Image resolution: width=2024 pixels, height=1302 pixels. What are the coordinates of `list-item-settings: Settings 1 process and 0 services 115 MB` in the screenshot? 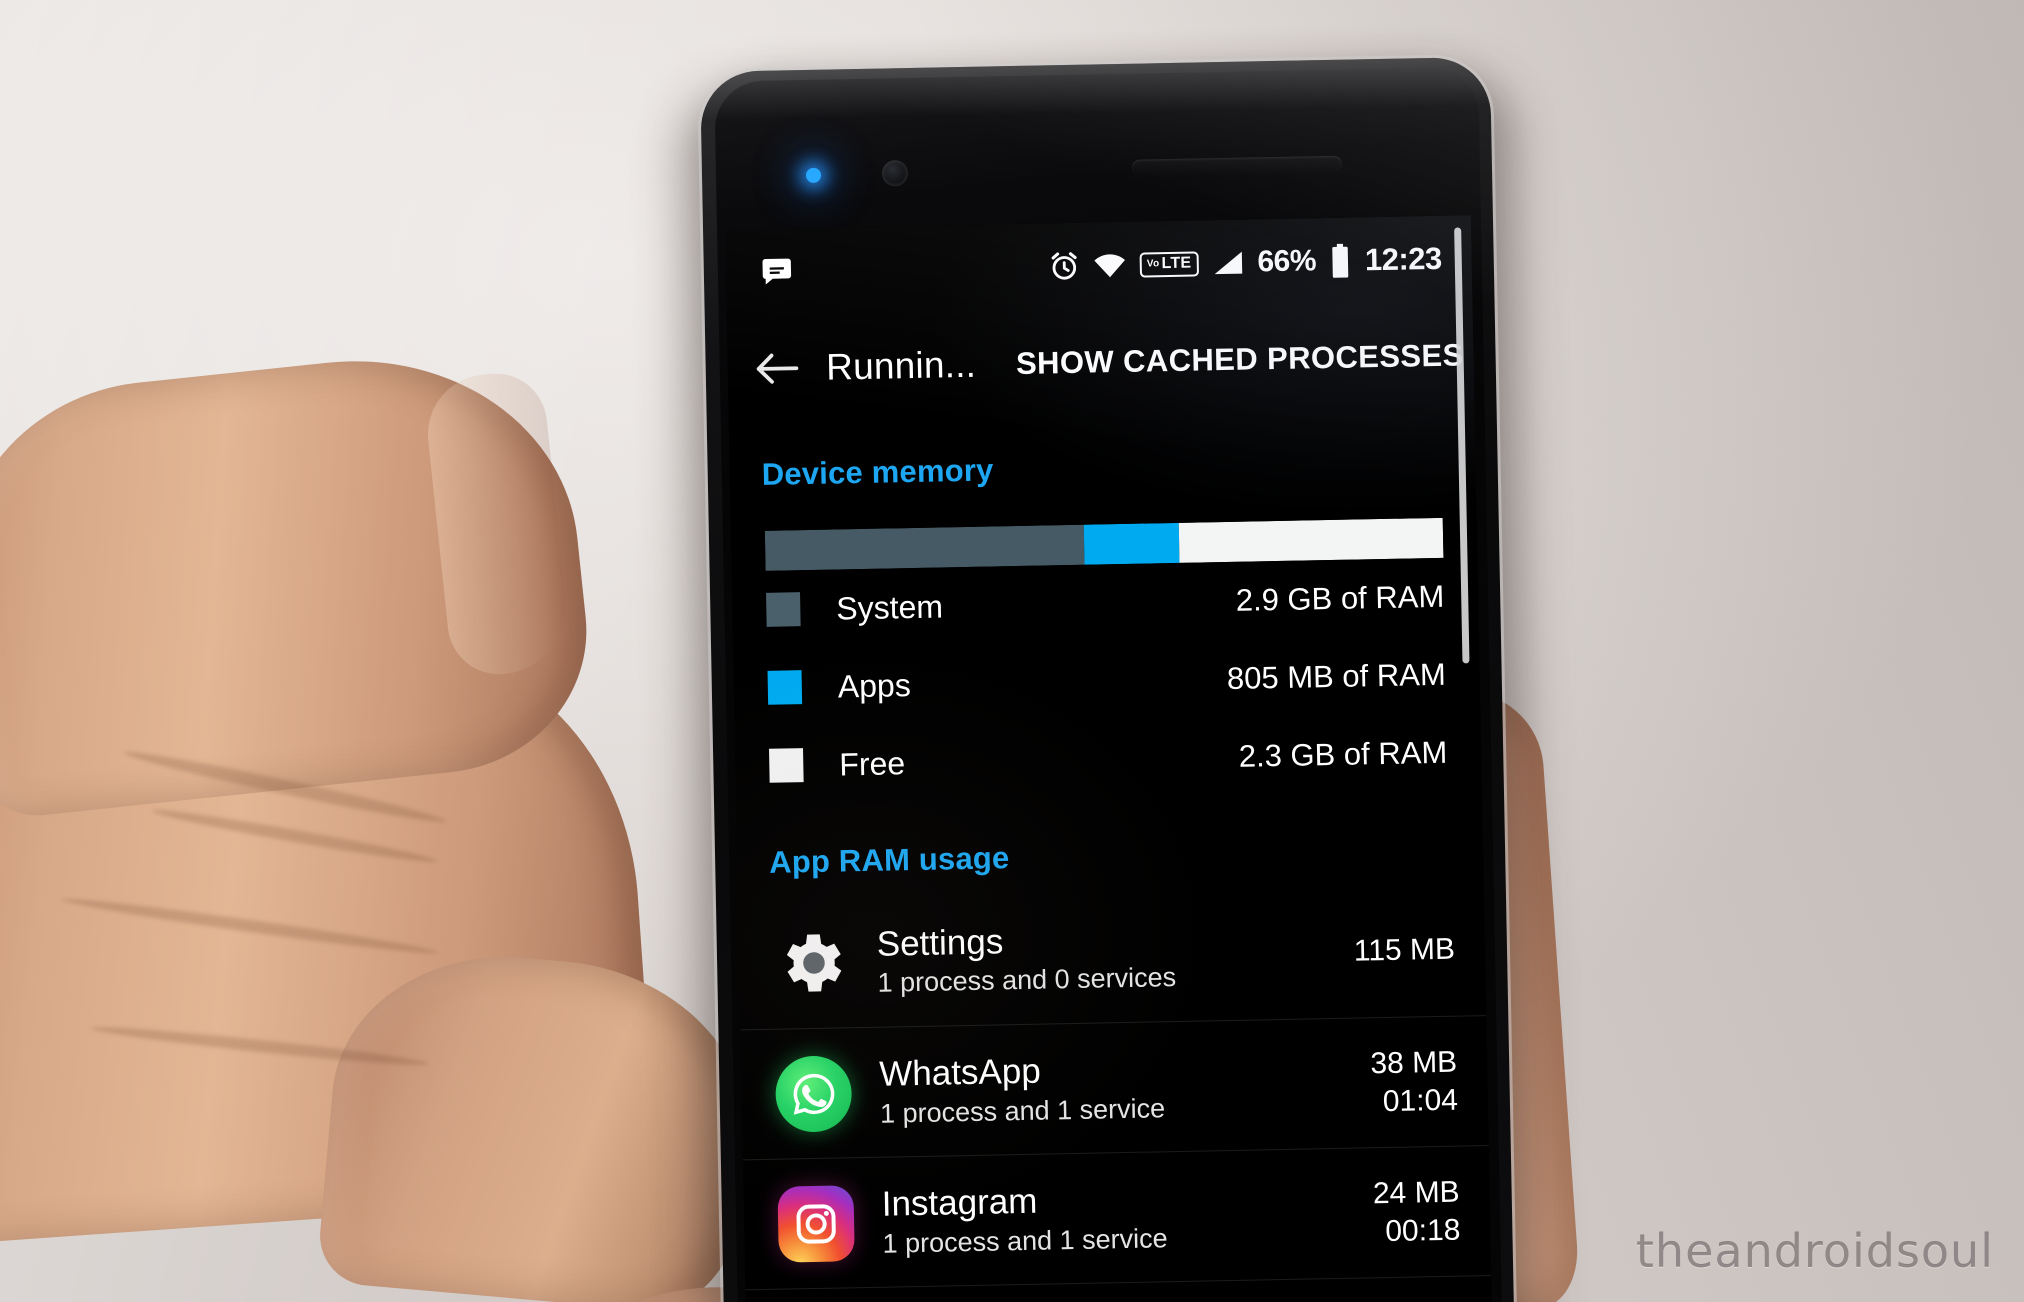 It's located at (1112, 957).